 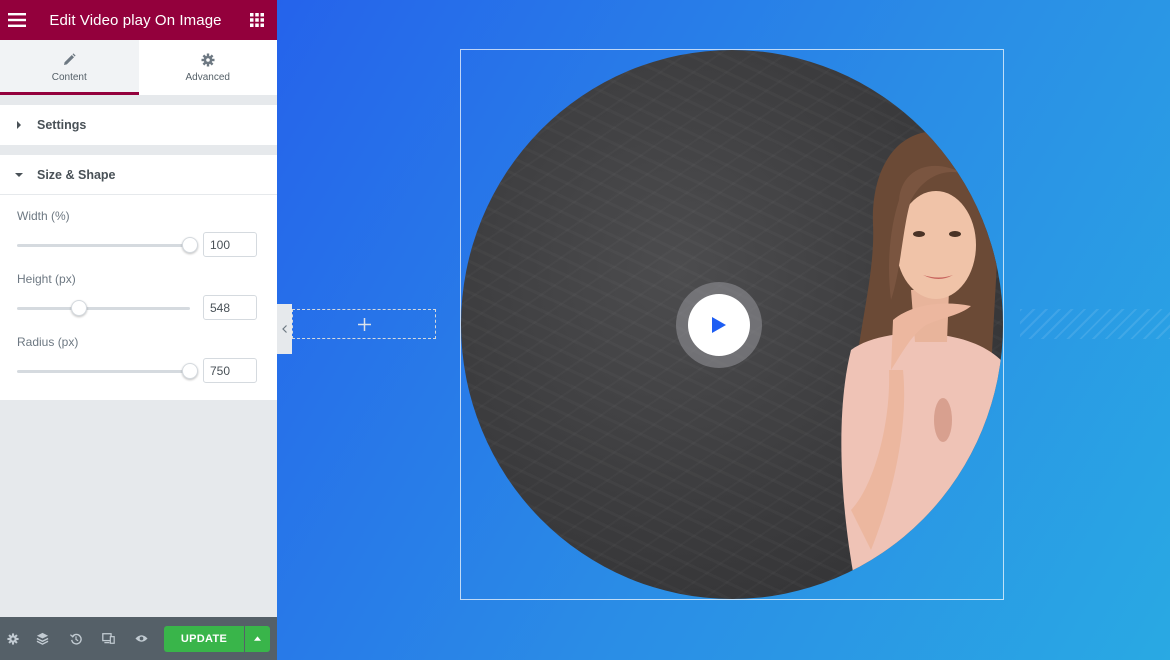 I want to click on panel-header: Edit Video play On Image, so click(x=138, y=20).